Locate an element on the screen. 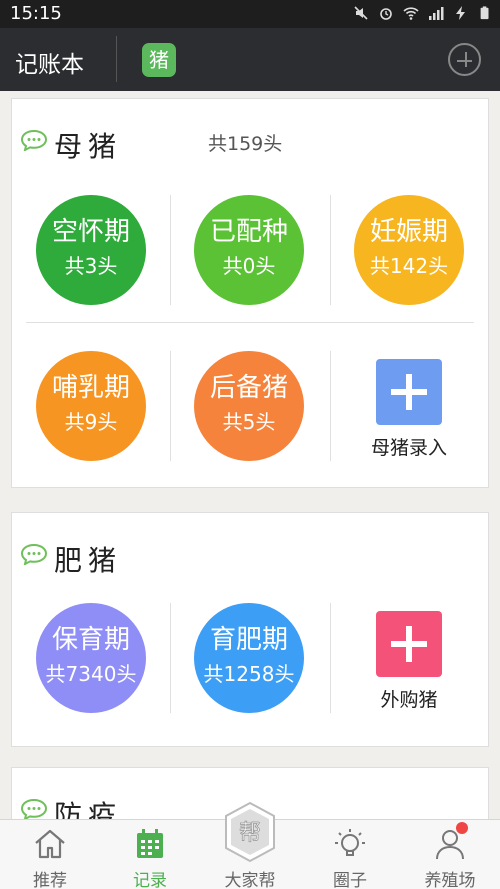  tab-circle: 圈子 is located at coordinates (350, 854).